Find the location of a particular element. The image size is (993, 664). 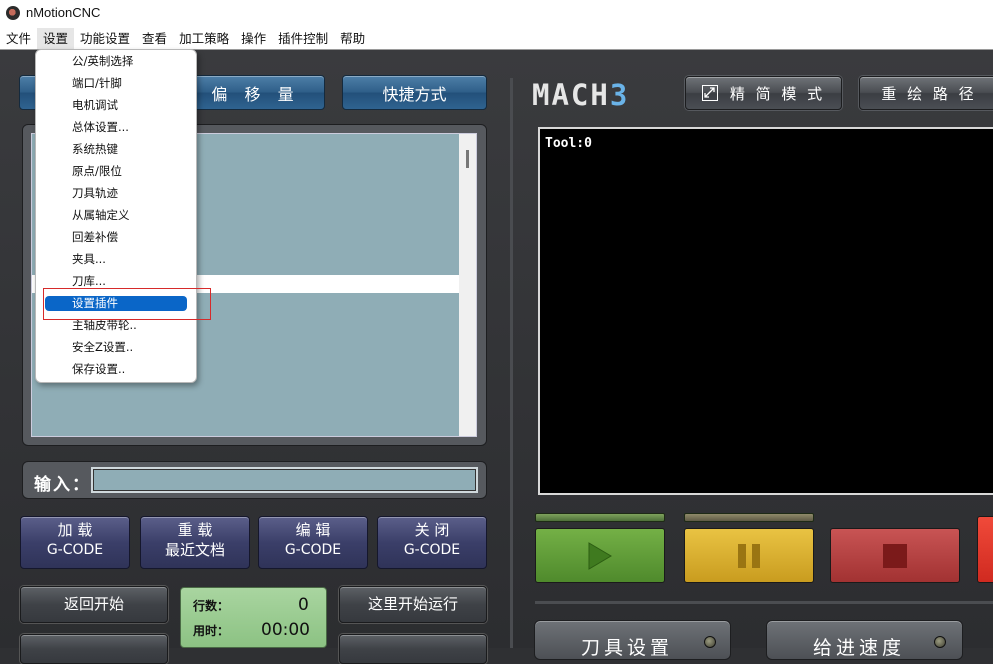

menu-function-settings: 功能设置 is located at coordinates (105, 38).